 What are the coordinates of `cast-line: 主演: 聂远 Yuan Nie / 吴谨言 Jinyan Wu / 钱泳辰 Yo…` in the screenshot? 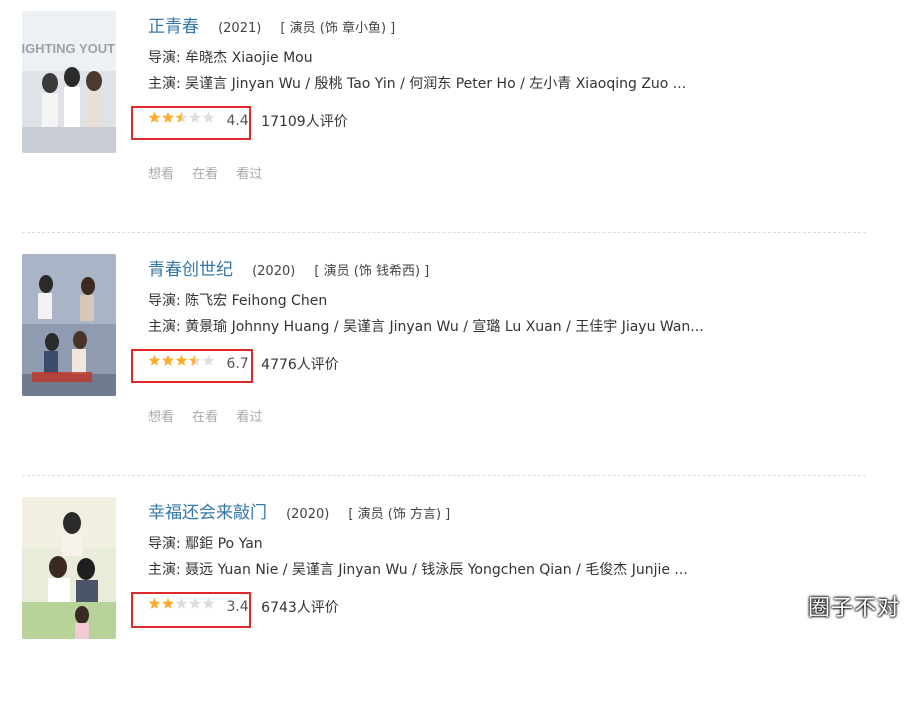 It's located at (418, 570).